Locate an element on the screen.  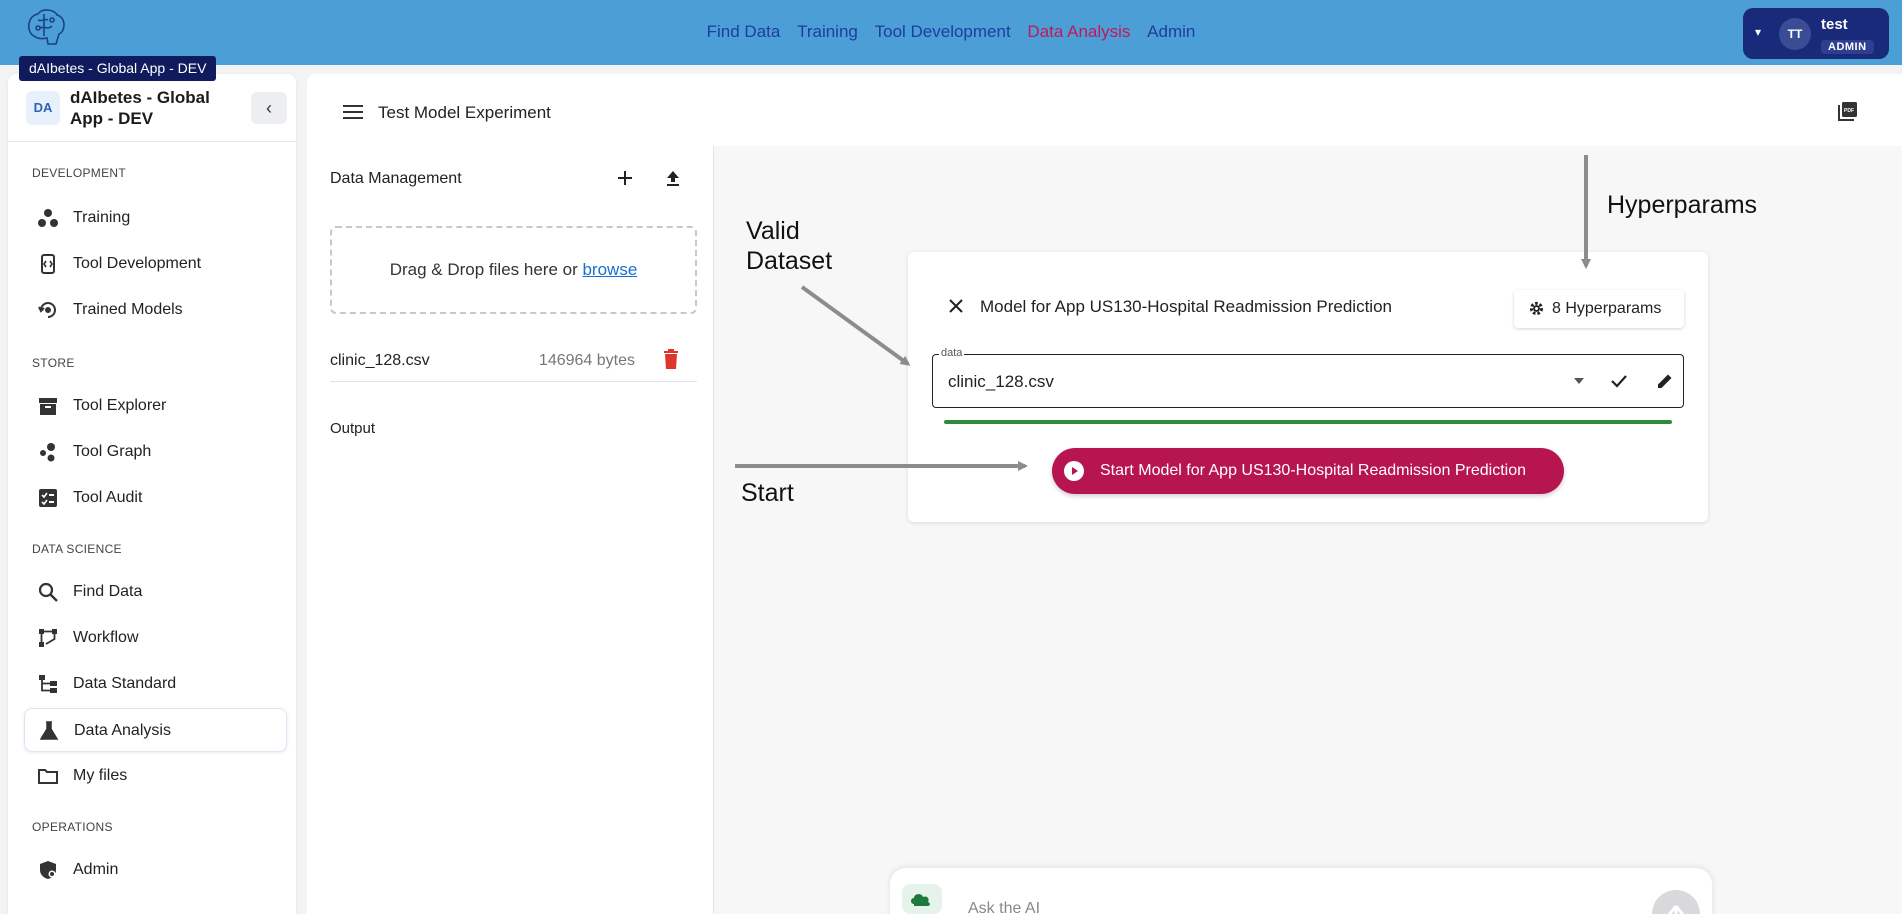
user-menu: ▾ TT test ADMIN is located at coordinates (1816, 33).